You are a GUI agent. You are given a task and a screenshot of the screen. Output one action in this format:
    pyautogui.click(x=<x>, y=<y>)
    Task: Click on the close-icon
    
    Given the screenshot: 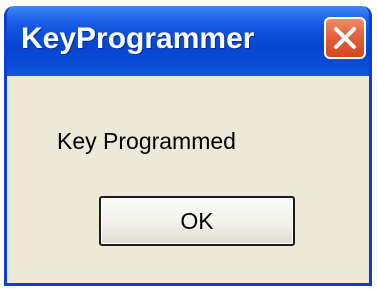 What is the action you would take?
    pyautogui.click(x=345, y=38)
    